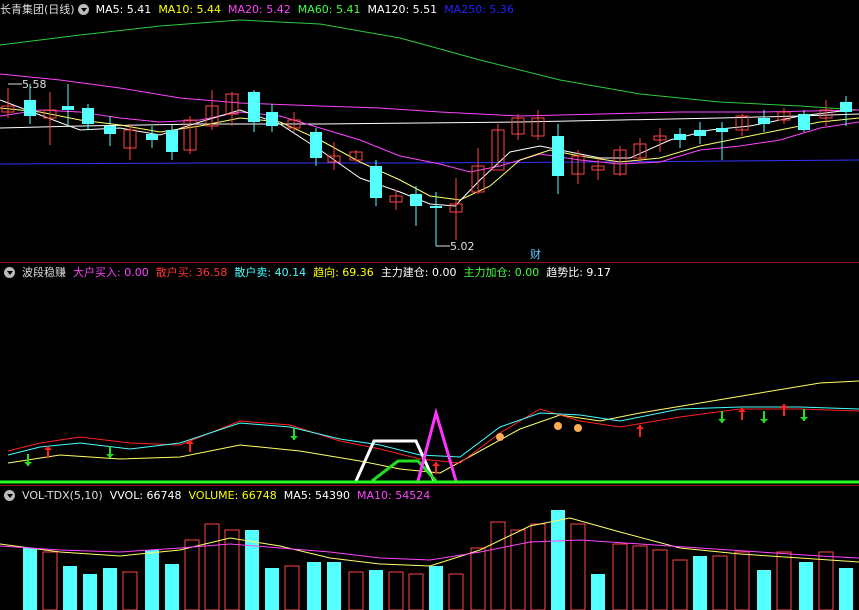 This screenshot has height=610, width=859. I want to click on indicator-value-6: 趋势比: 9.17, so click(578, 272).